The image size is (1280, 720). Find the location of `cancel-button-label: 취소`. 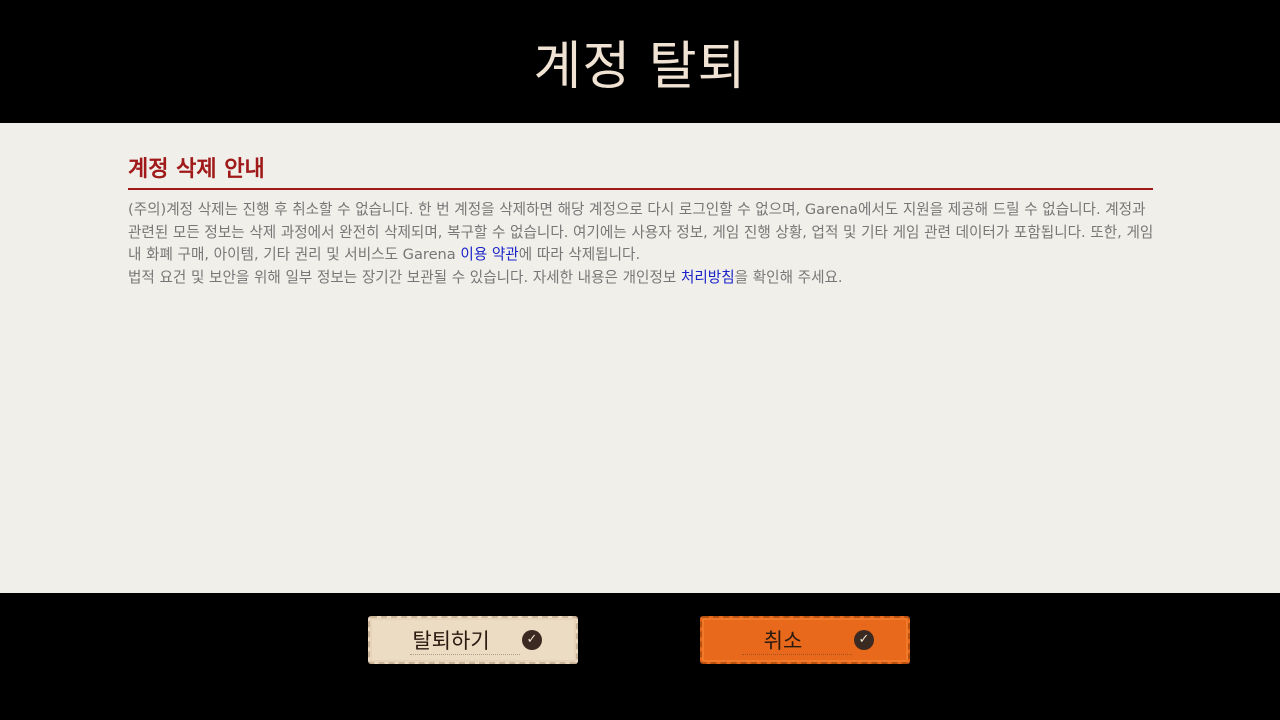

cancel-button-label: 취소 is located at coordinates (783, 641).